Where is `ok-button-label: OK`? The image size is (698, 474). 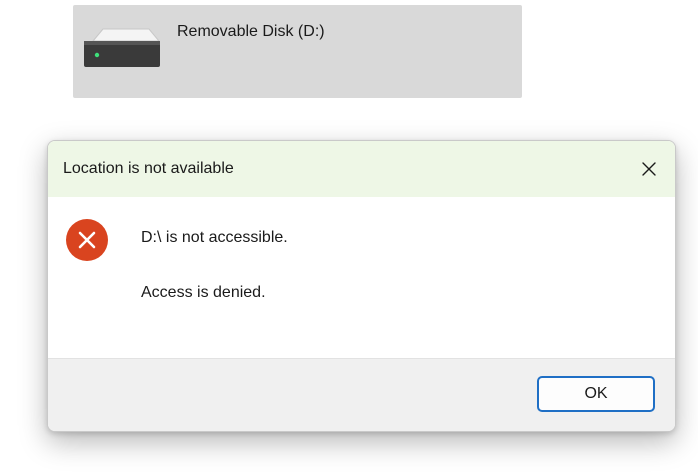 ok-button-label: OK is located at coordinates (596, 393).